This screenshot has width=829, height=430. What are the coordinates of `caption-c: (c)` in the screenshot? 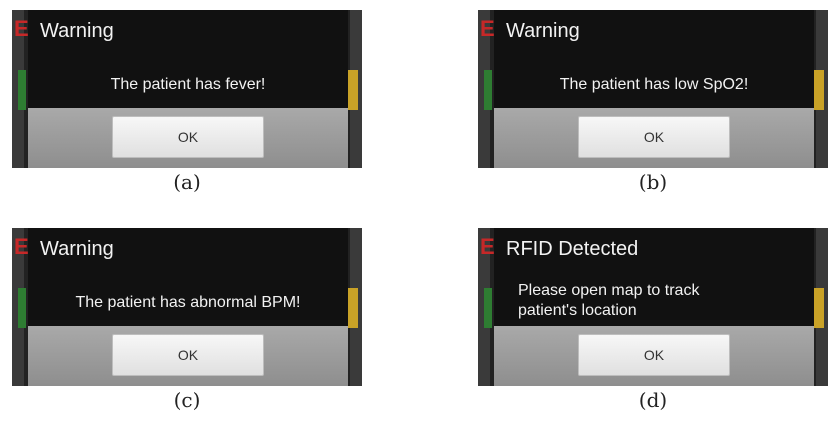 It's located at (187, 400).